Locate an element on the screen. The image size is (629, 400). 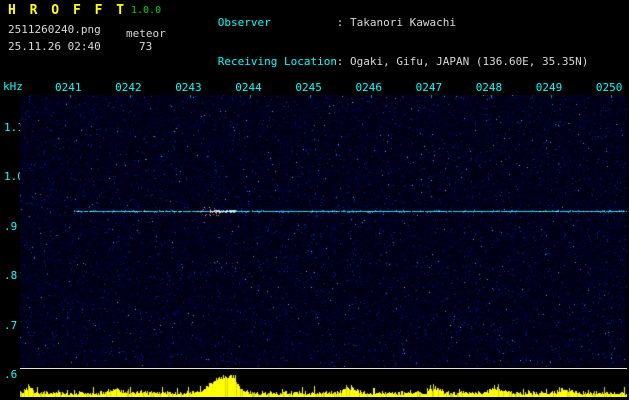
time-tick-label: 0241 is located at coordinates (68, 87).